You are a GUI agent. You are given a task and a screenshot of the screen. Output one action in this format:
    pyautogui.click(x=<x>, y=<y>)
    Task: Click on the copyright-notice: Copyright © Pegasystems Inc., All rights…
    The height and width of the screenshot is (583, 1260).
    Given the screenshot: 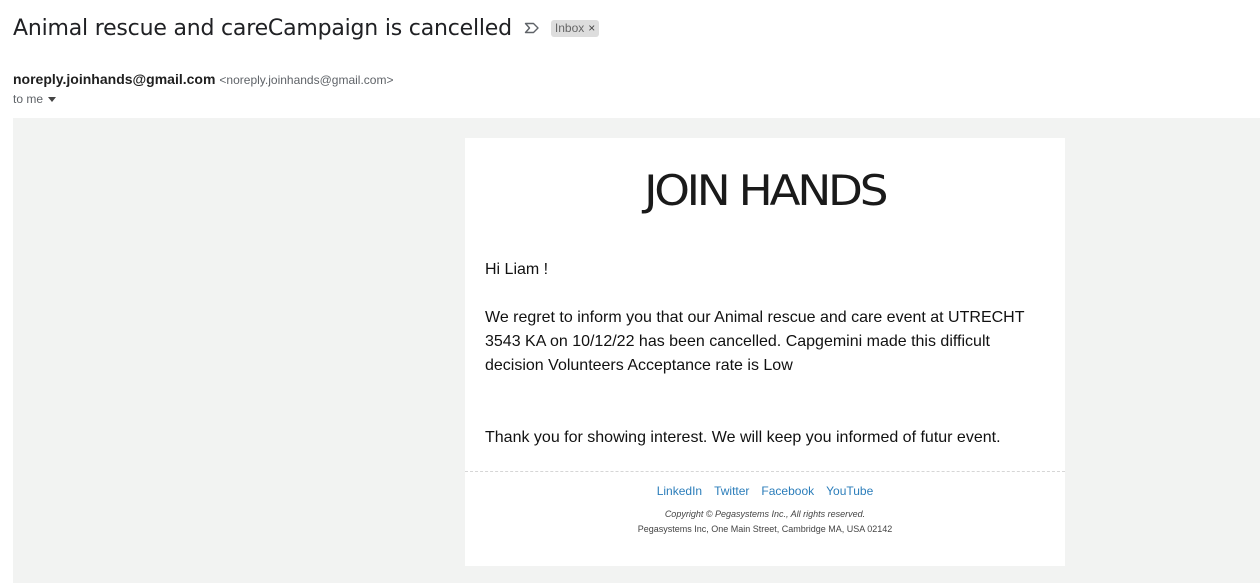 What is the action you would take?
    pyautogui.click(x=765, y=514)
    